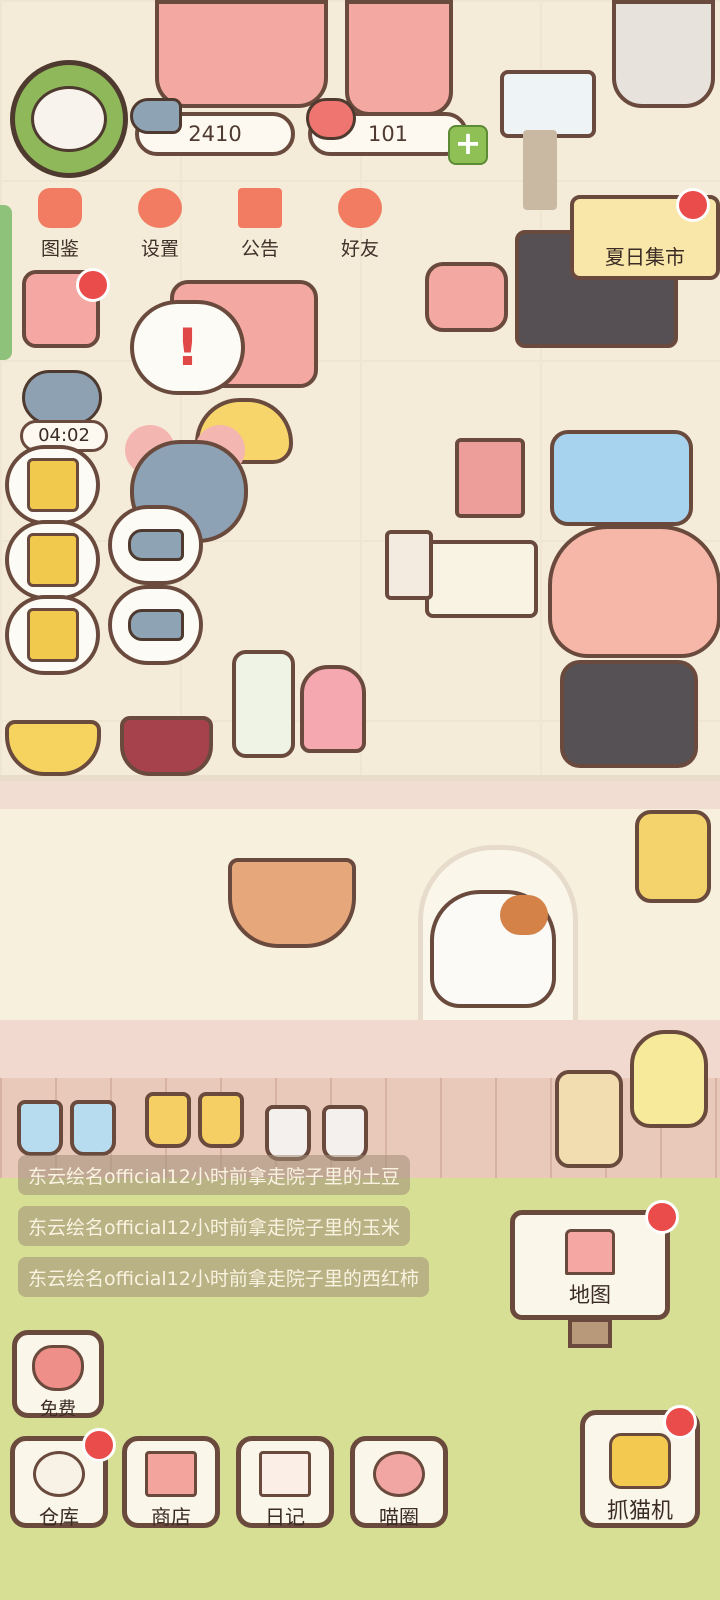 The image size is (720, 1600). What do you see at coordinates (171, 1474) in the screenshot?
I see `shop-icon` at bounding box center [171, 1474].